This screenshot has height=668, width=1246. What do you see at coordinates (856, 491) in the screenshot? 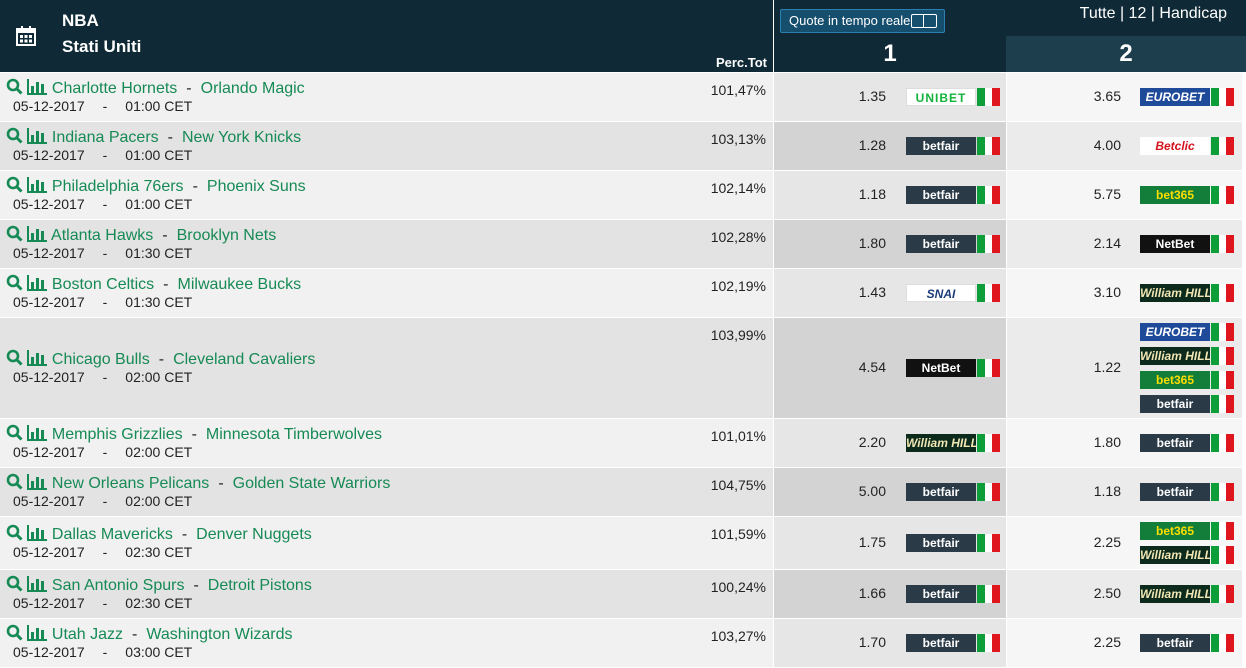
I see `odd-1-value: 5.00` at bounding box center [856, 491].